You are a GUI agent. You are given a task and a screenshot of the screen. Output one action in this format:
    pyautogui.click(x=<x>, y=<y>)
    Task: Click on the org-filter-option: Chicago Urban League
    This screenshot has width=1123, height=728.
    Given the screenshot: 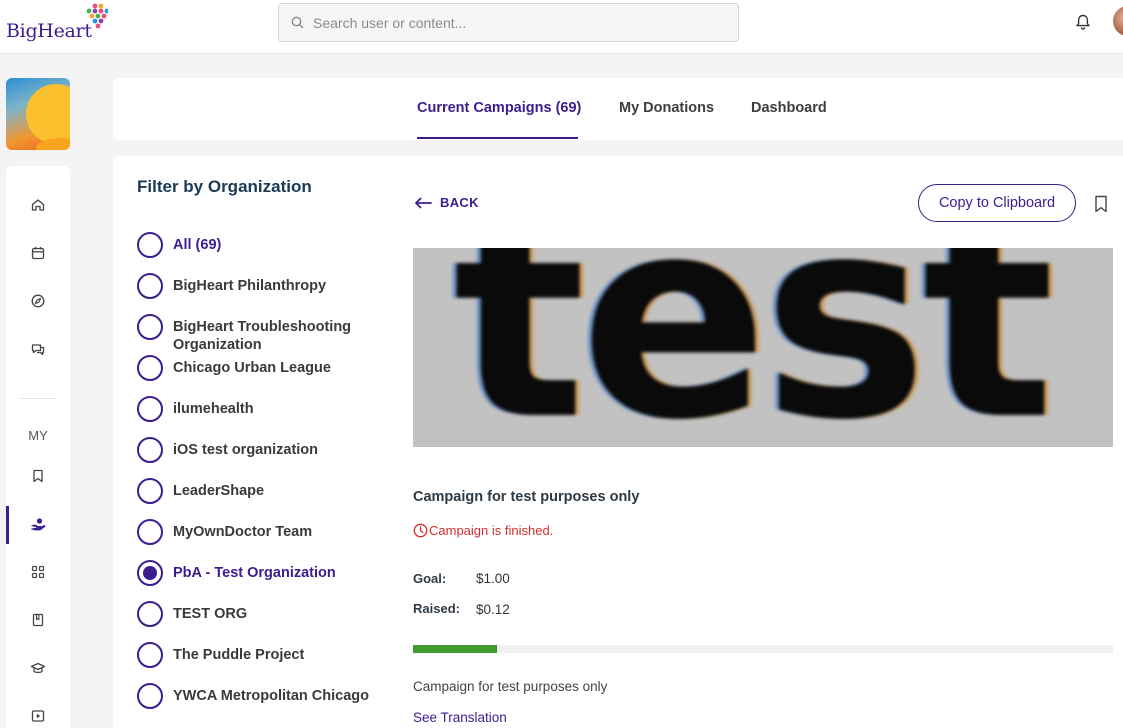 What is the action you would take?
    pyautogui.click(x=255, y=368)
    